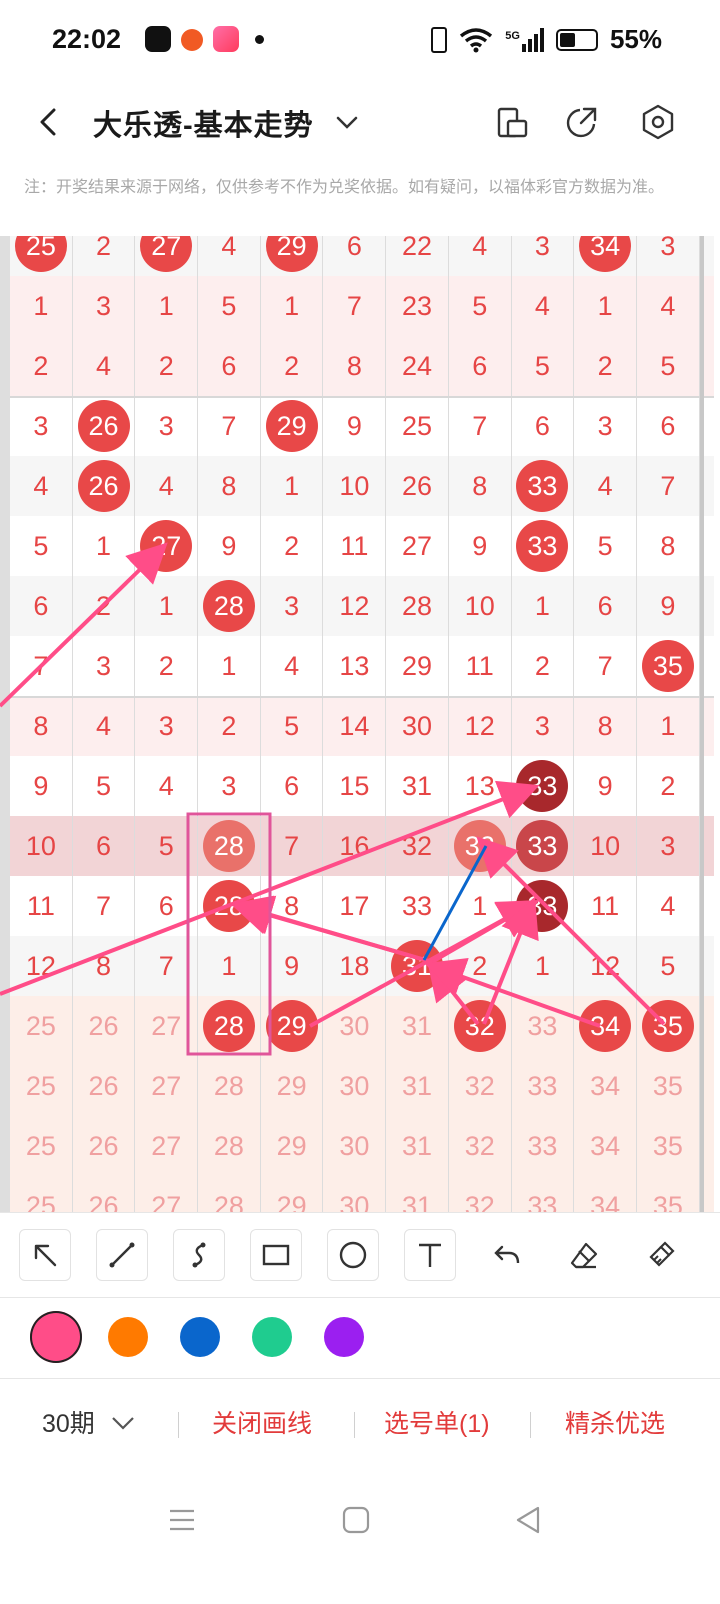 The width and height of the screenshot is (720, 1604). What do you see at coordinates (50, 122) in the screenshot?
I see `back-icon` at bounding box center [50, 122].